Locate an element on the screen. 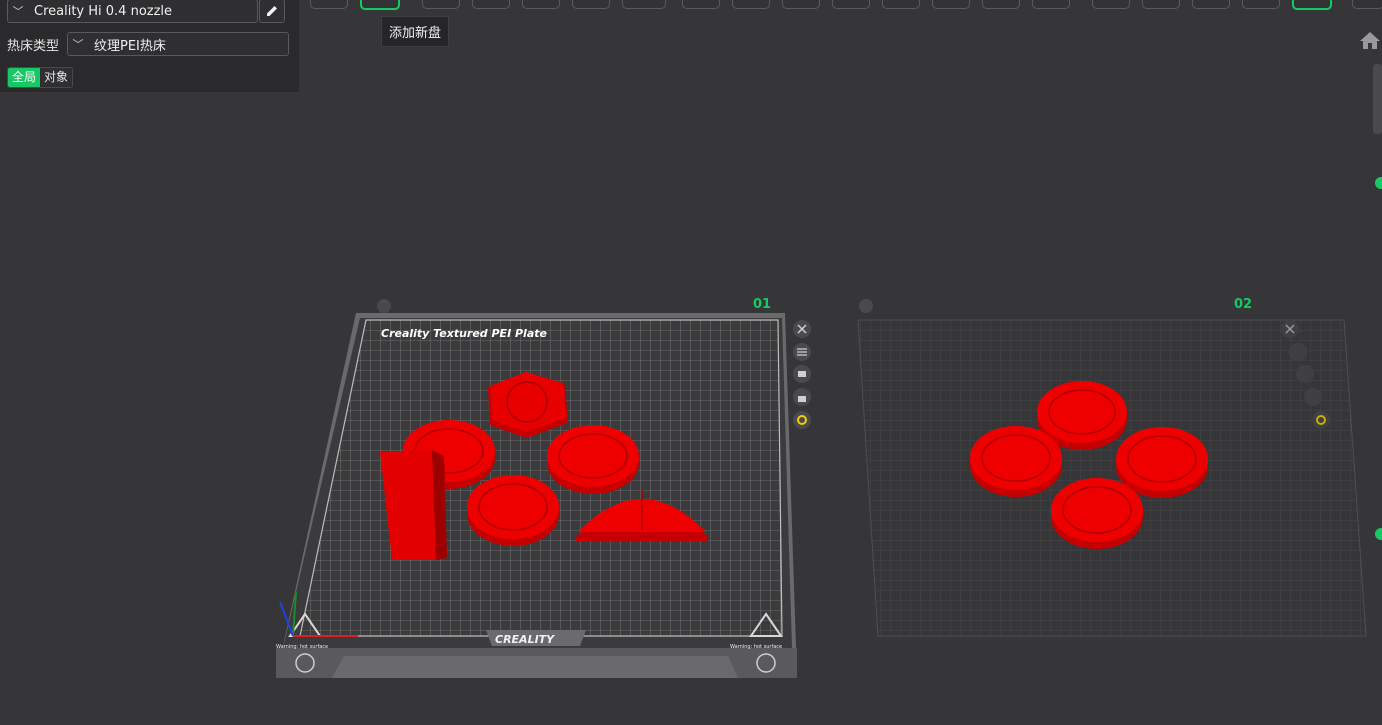  tooltip: 添加新盘 is located at coordinates (415, 31).